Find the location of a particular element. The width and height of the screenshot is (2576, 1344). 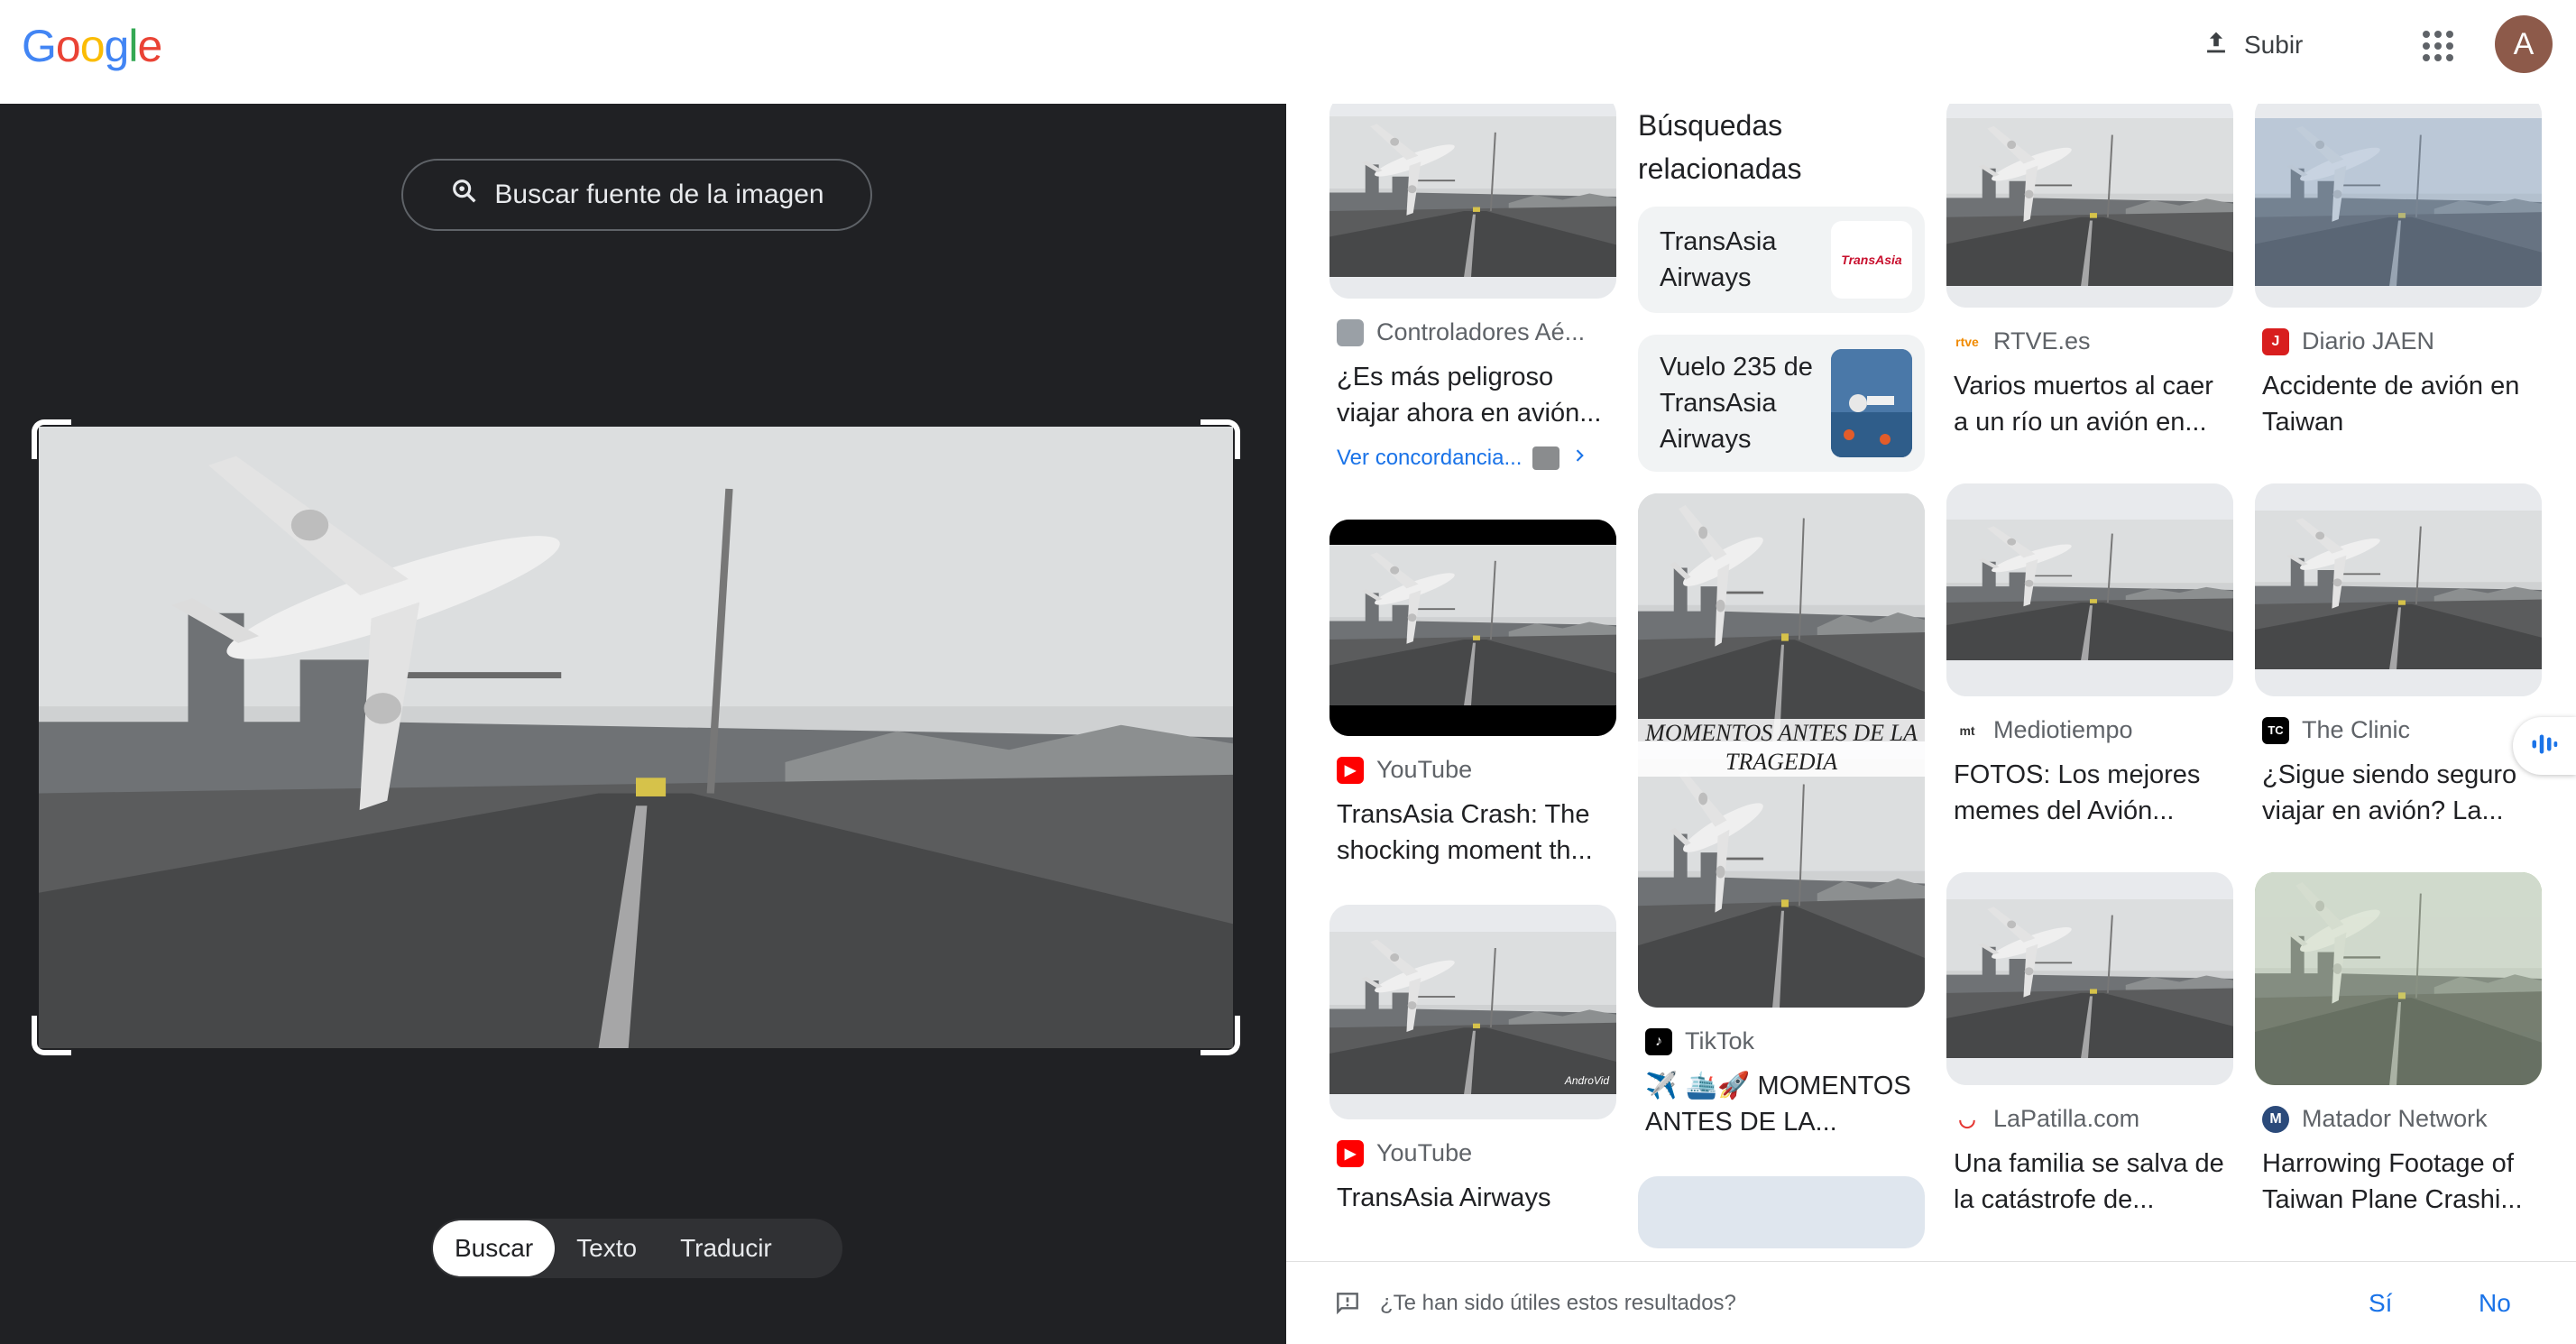

crop-handle-top-right is located at coordinates (1221, 439).